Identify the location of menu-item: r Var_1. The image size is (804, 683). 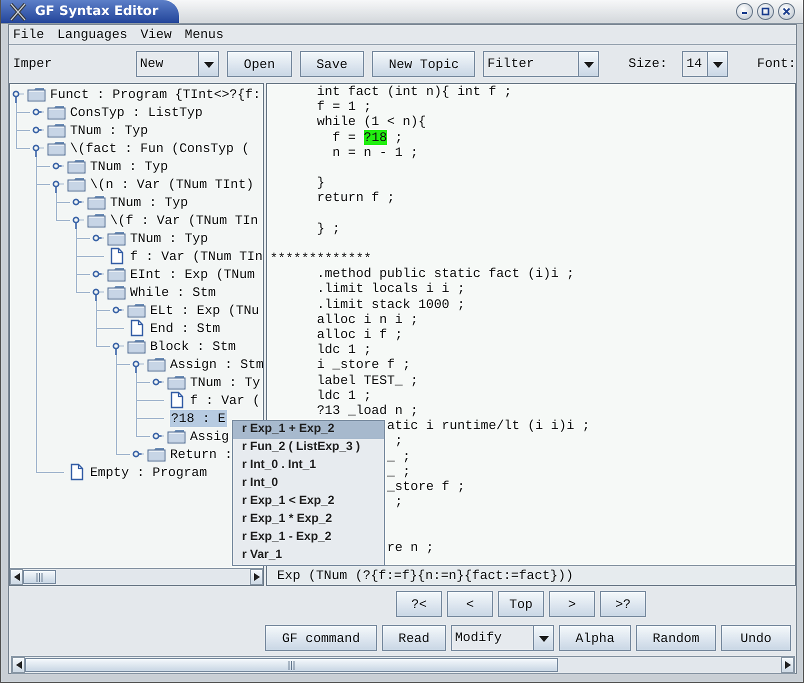
(308, 556).